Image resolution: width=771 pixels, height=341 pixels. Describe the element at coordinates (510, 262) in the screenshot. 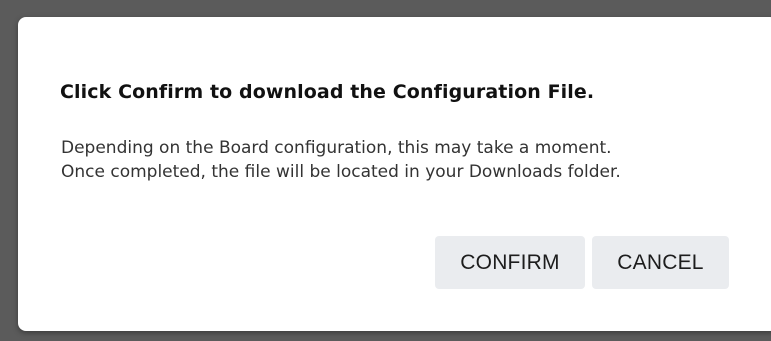

I see `confirm-button: CONFIRM` at that location.